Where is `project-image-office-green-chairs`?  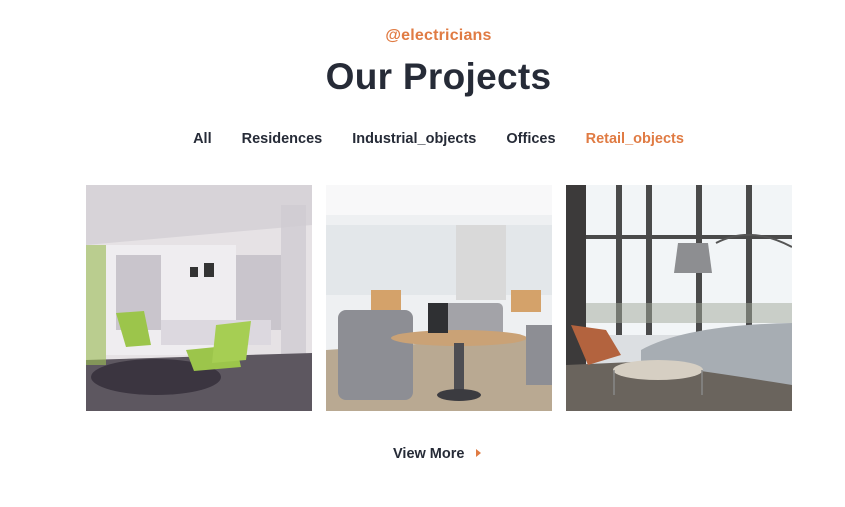
project-image-office-green-chairs is located at coordinates (199, 298).